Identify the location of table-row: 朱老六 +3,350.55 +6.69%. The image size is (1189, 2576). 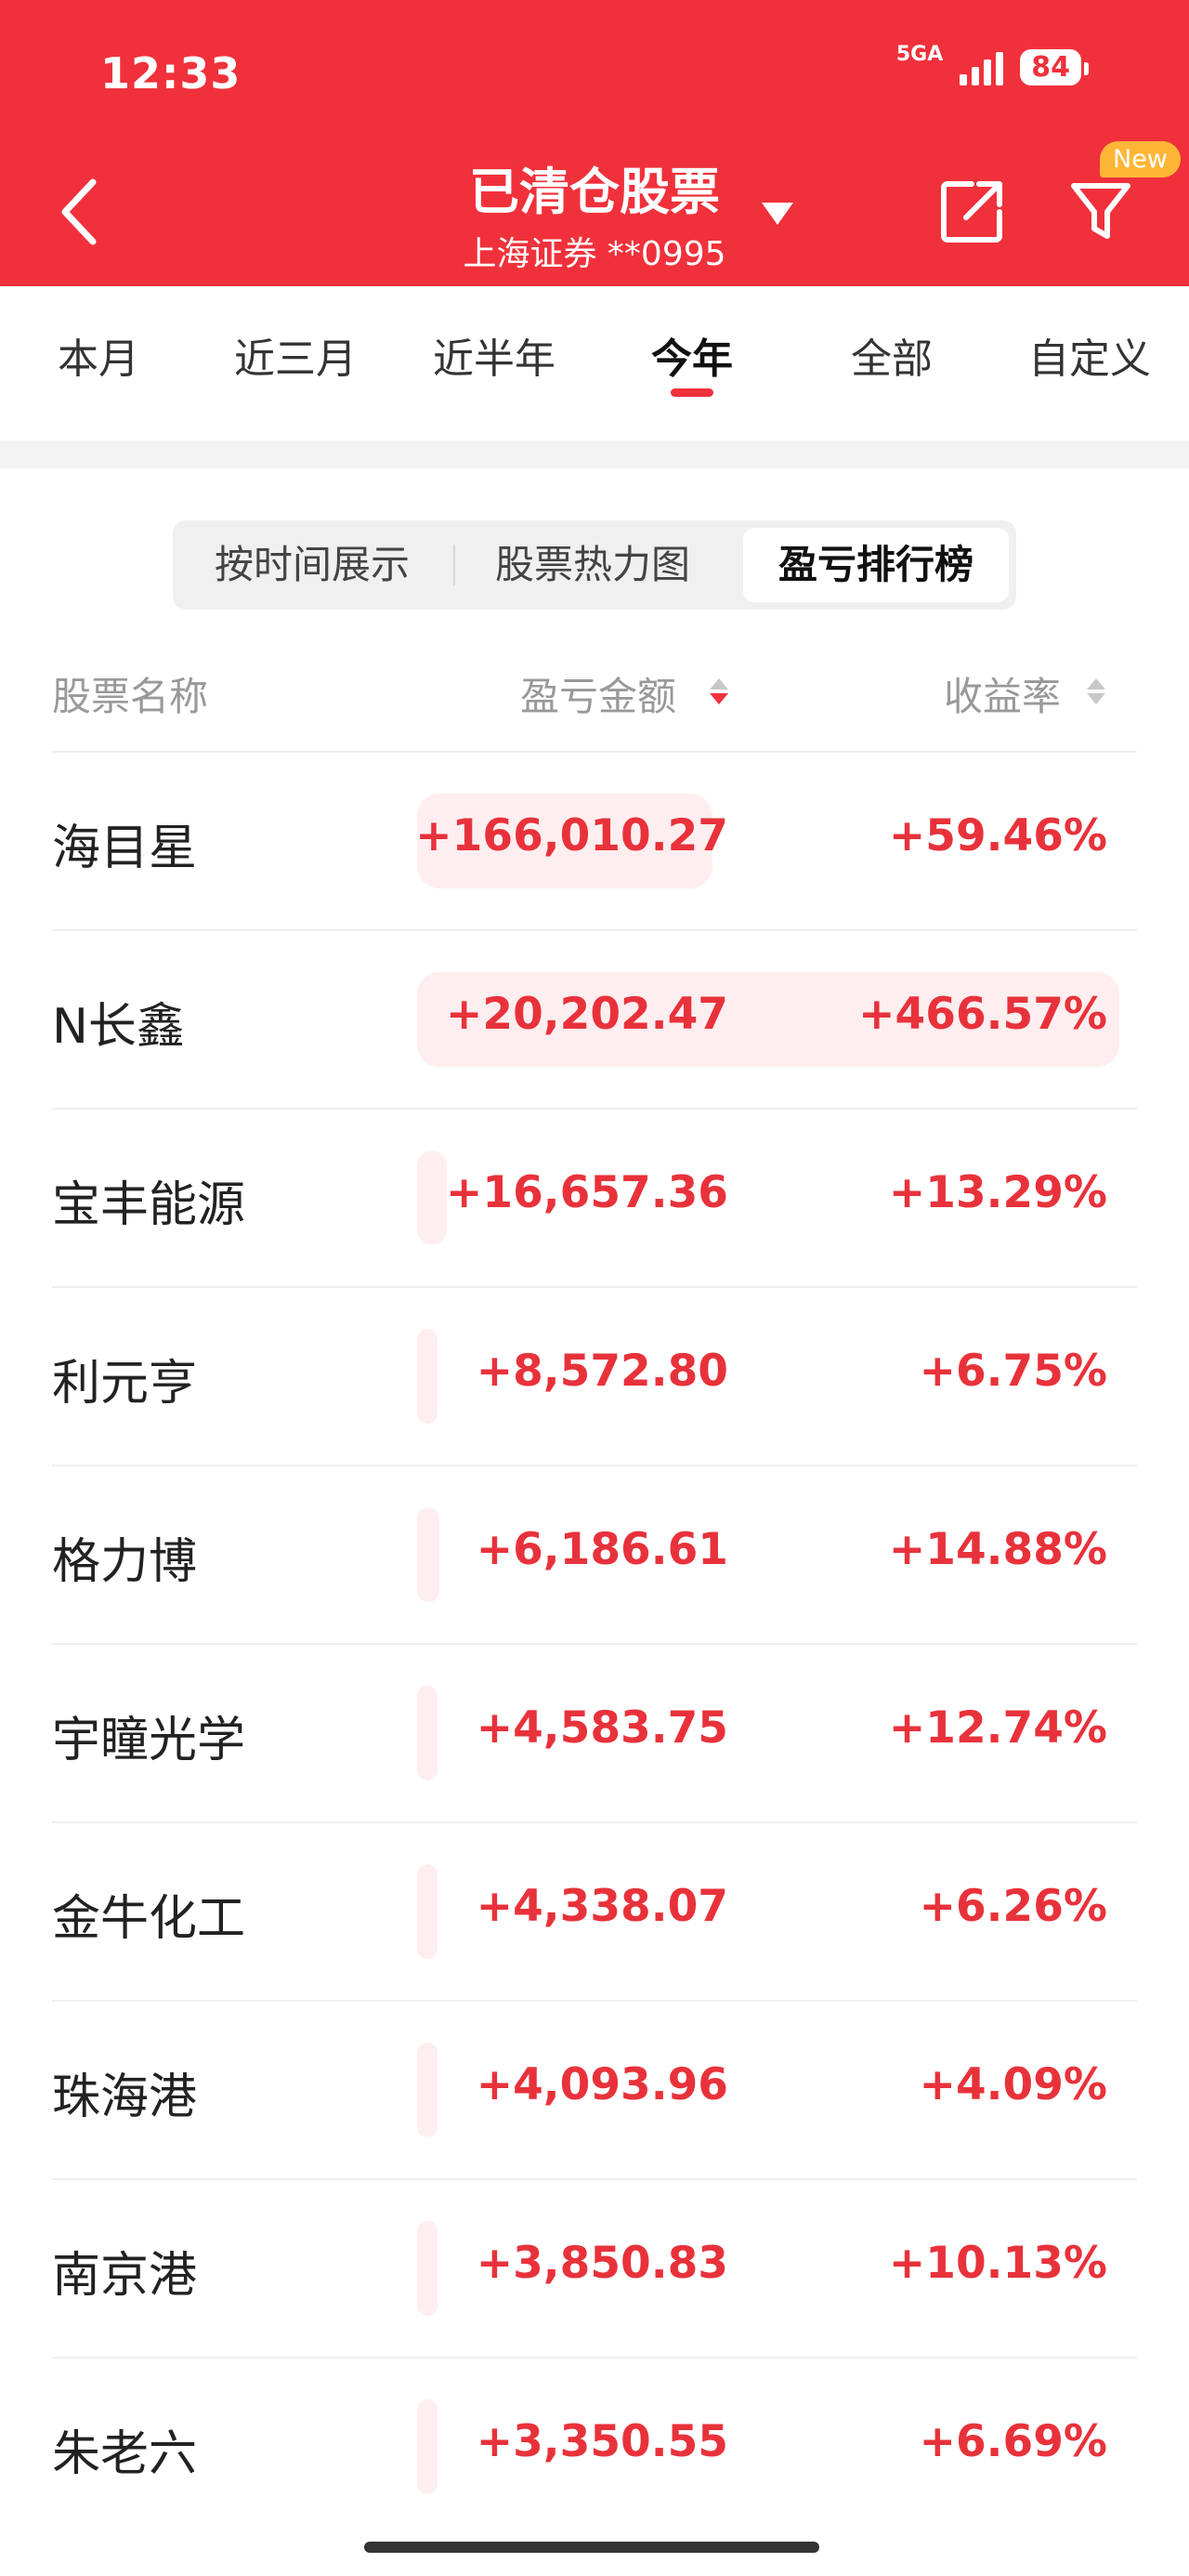
(594, 2446).